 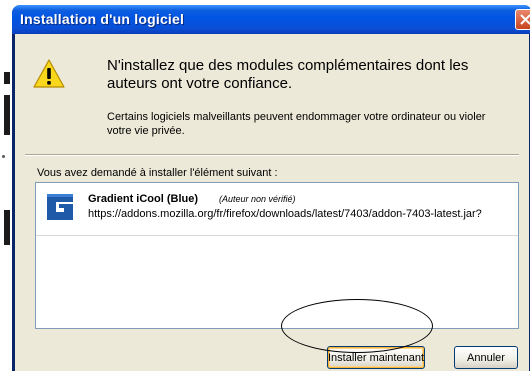 I want to click on close-button, so click(x=522, y=19).